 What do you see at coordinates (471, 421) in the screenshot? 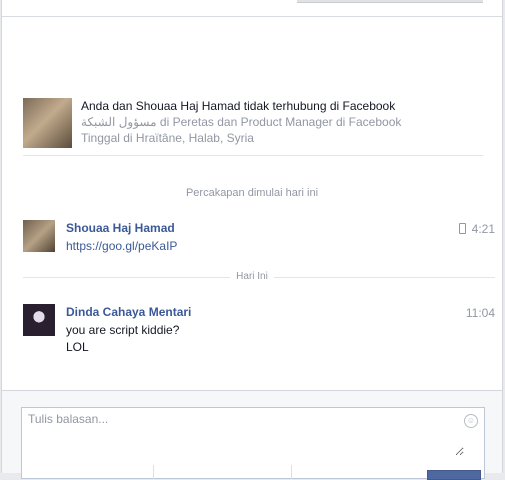
I see `emoji-icon: ☺` at bounding box center [471, 421].